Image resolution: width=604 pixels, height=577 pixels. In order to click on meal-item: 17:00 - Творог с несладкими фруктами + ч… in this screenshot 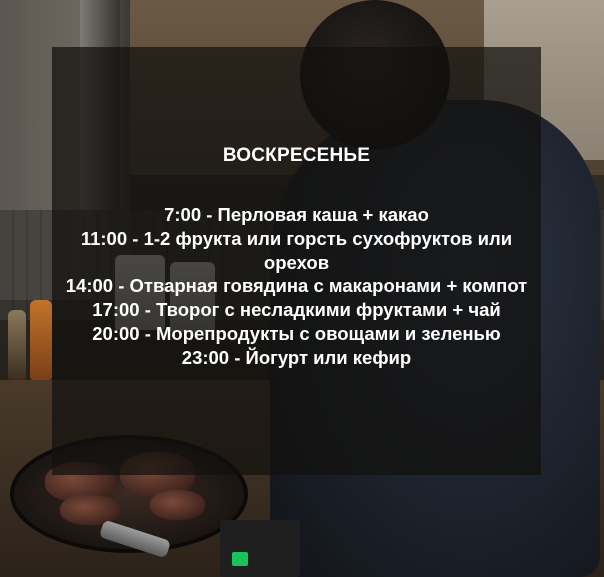, I will do `click(296, 310)`.